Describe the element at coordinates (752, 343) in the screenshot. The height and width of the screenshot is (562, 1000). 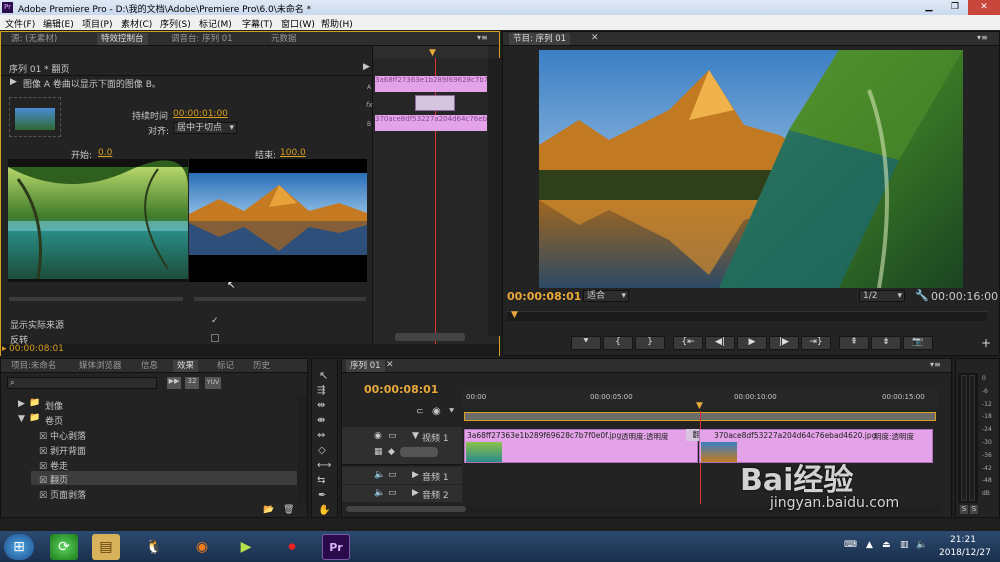
I see `play-button: ▶` at that location.